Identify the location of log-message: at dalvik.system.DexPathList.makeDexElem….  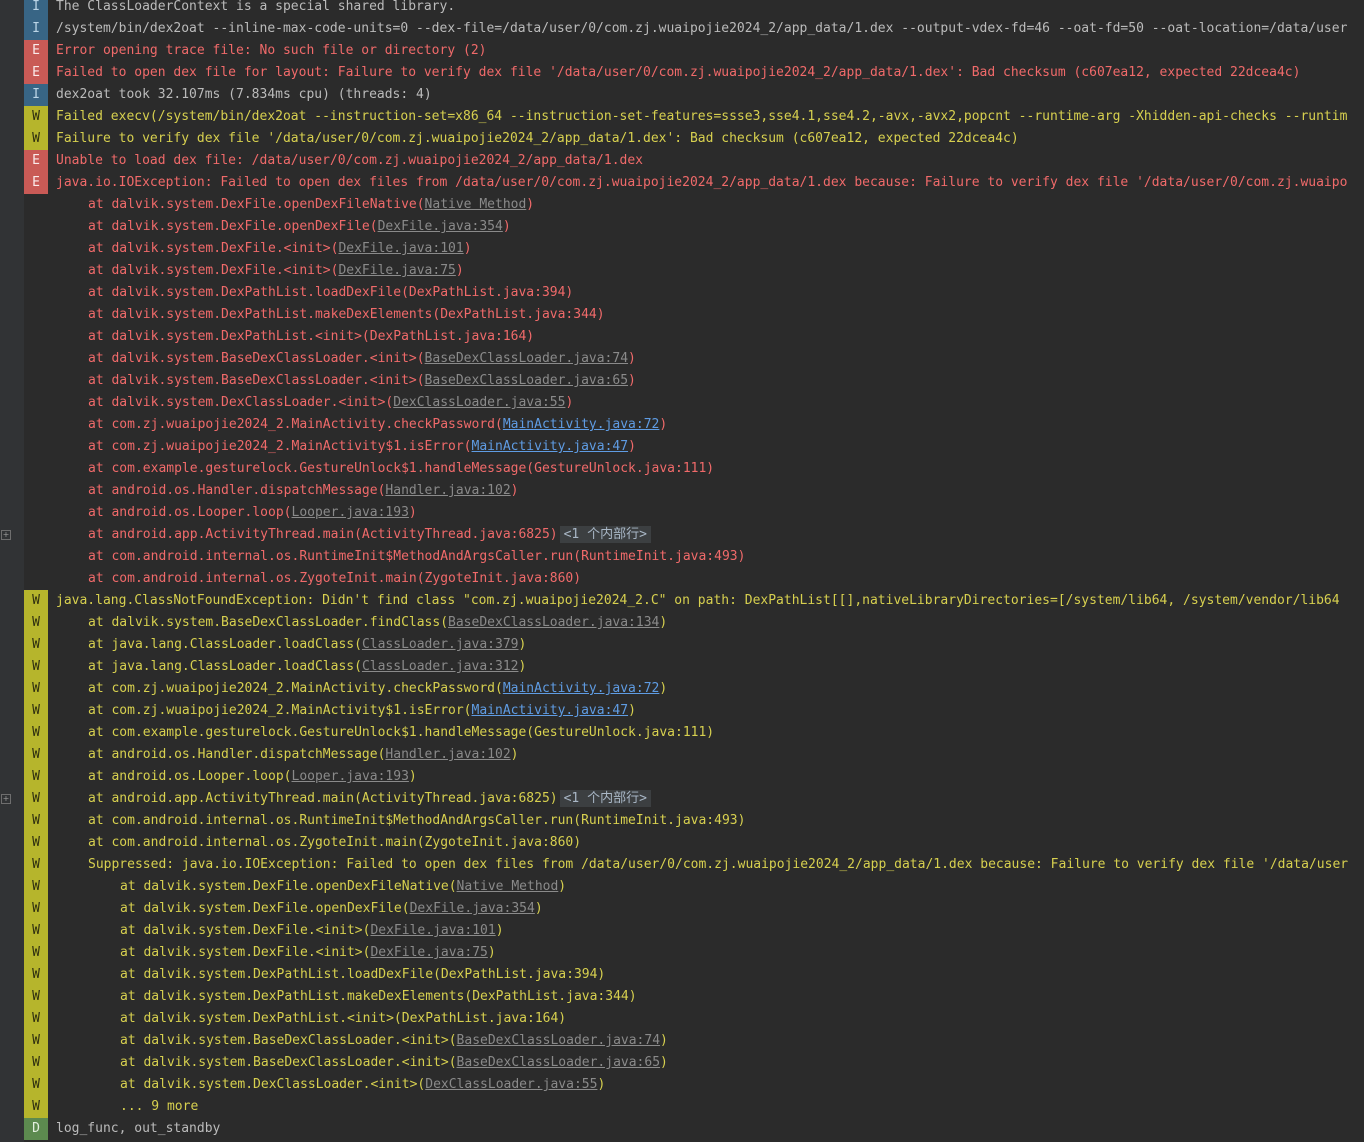
(346, 315).